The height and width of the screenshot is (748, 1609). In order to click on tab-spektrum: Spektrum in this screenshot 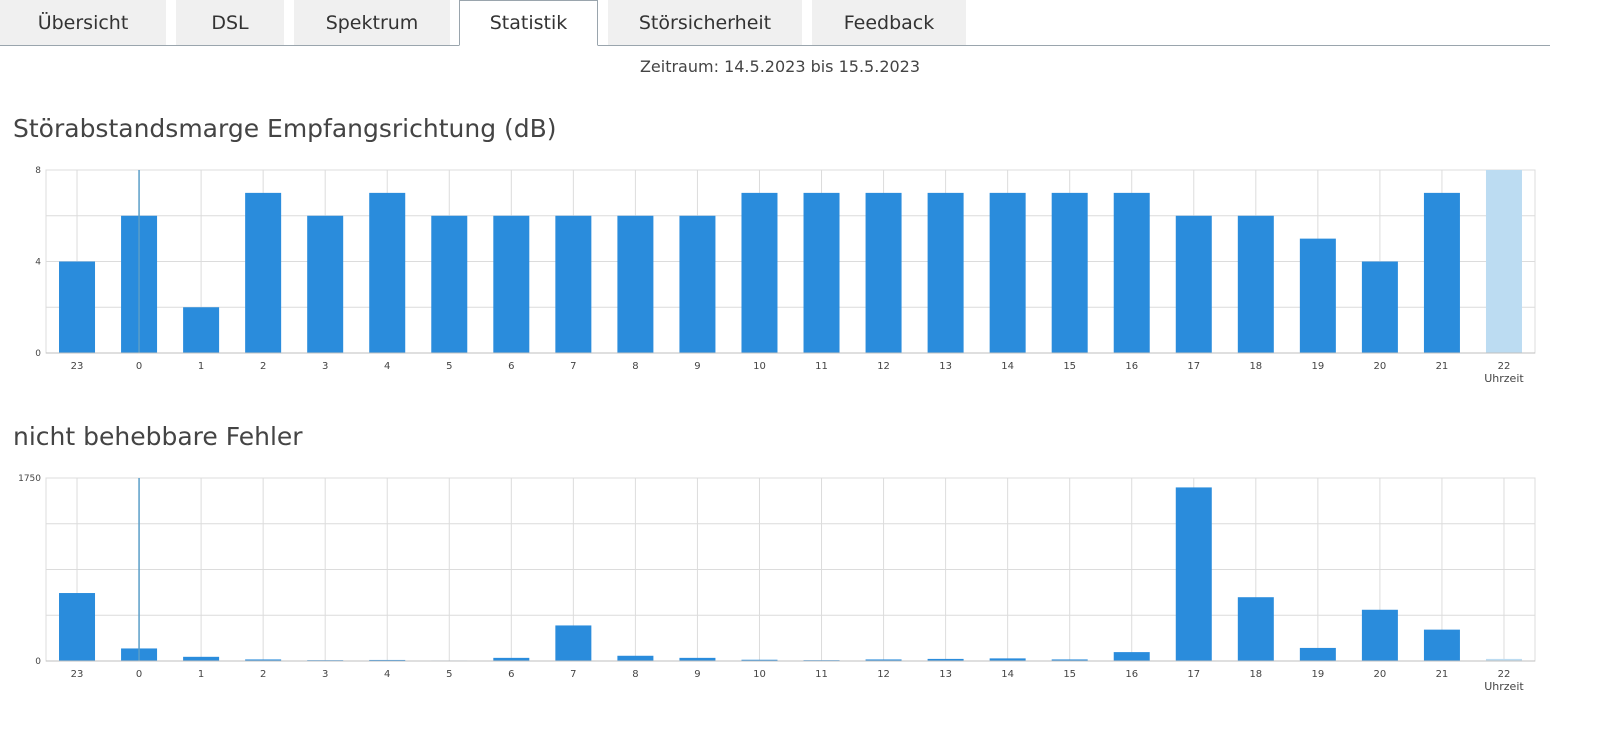, I will do `click(372, 22)`.